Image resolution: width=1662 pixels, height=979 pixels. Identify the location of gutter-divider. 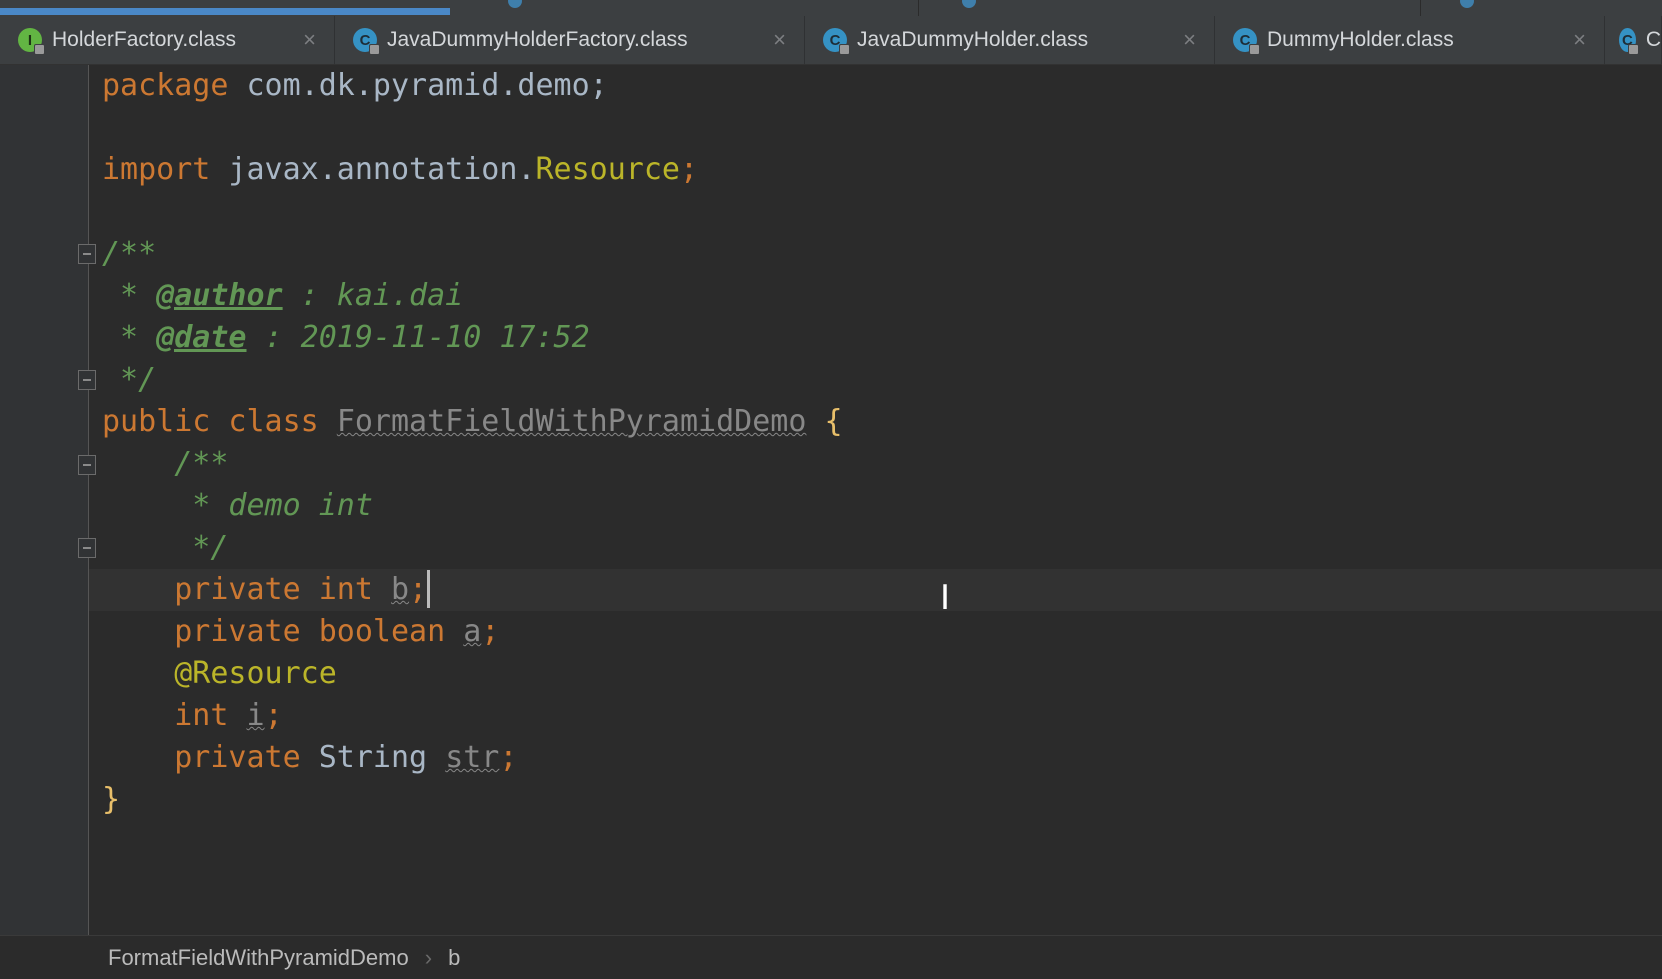
(88, 500).